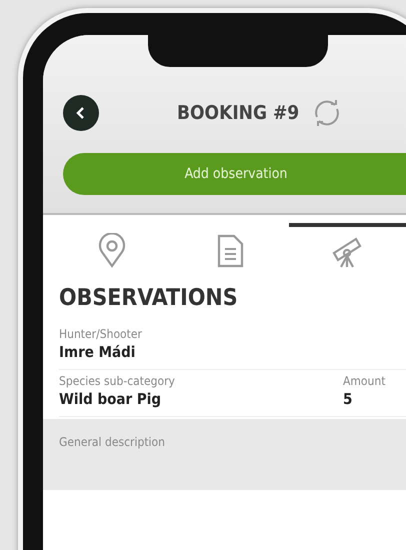 This screenshot has width=406, height=550. I want to click on add-observation-button: Add observation, so click(234, 174).